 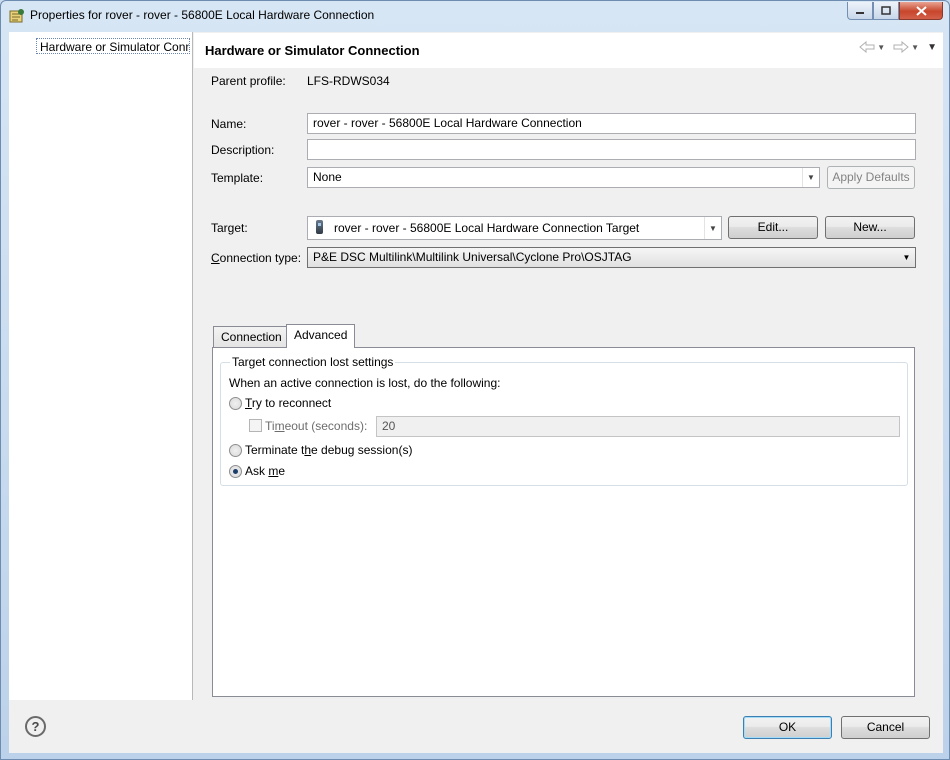 What do you see at coordinates (319, 227) in the screenshot?
I see `hardware-device-icon` at bounding box center [319, 227].